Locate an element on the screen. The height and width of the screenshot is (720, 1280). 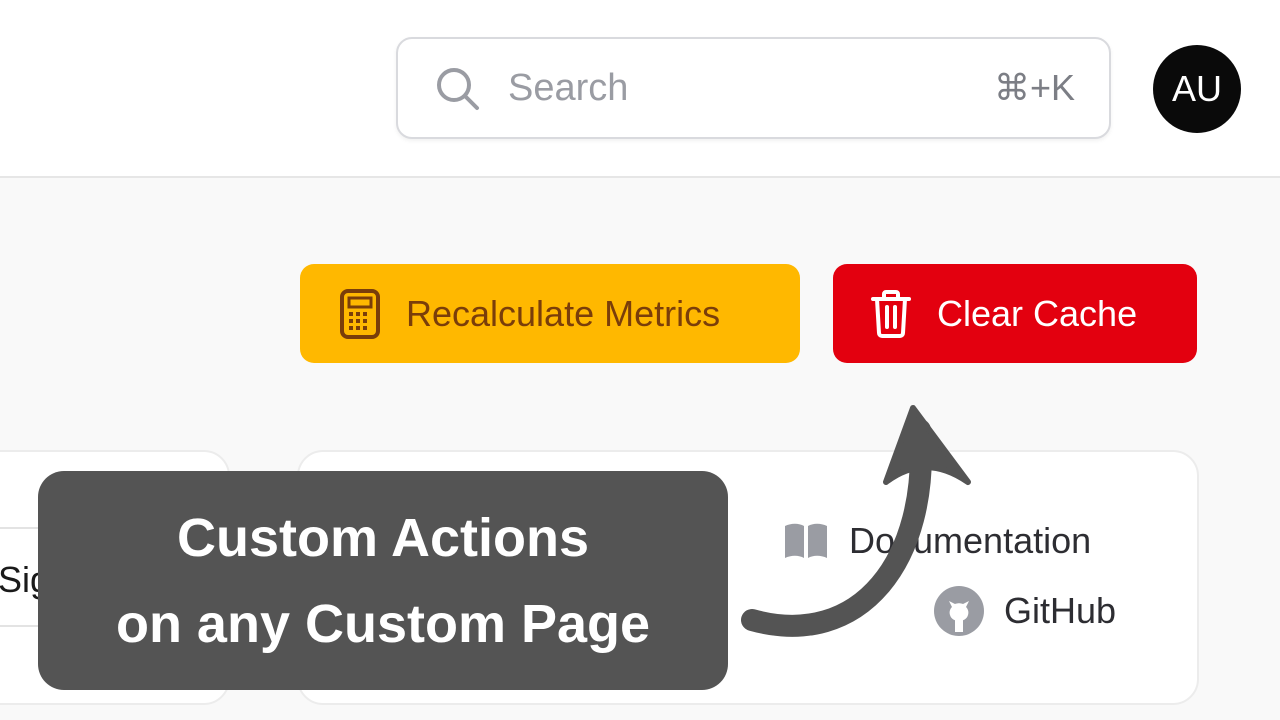
documentation-link: Documentation is located at coordinates (937, 541).